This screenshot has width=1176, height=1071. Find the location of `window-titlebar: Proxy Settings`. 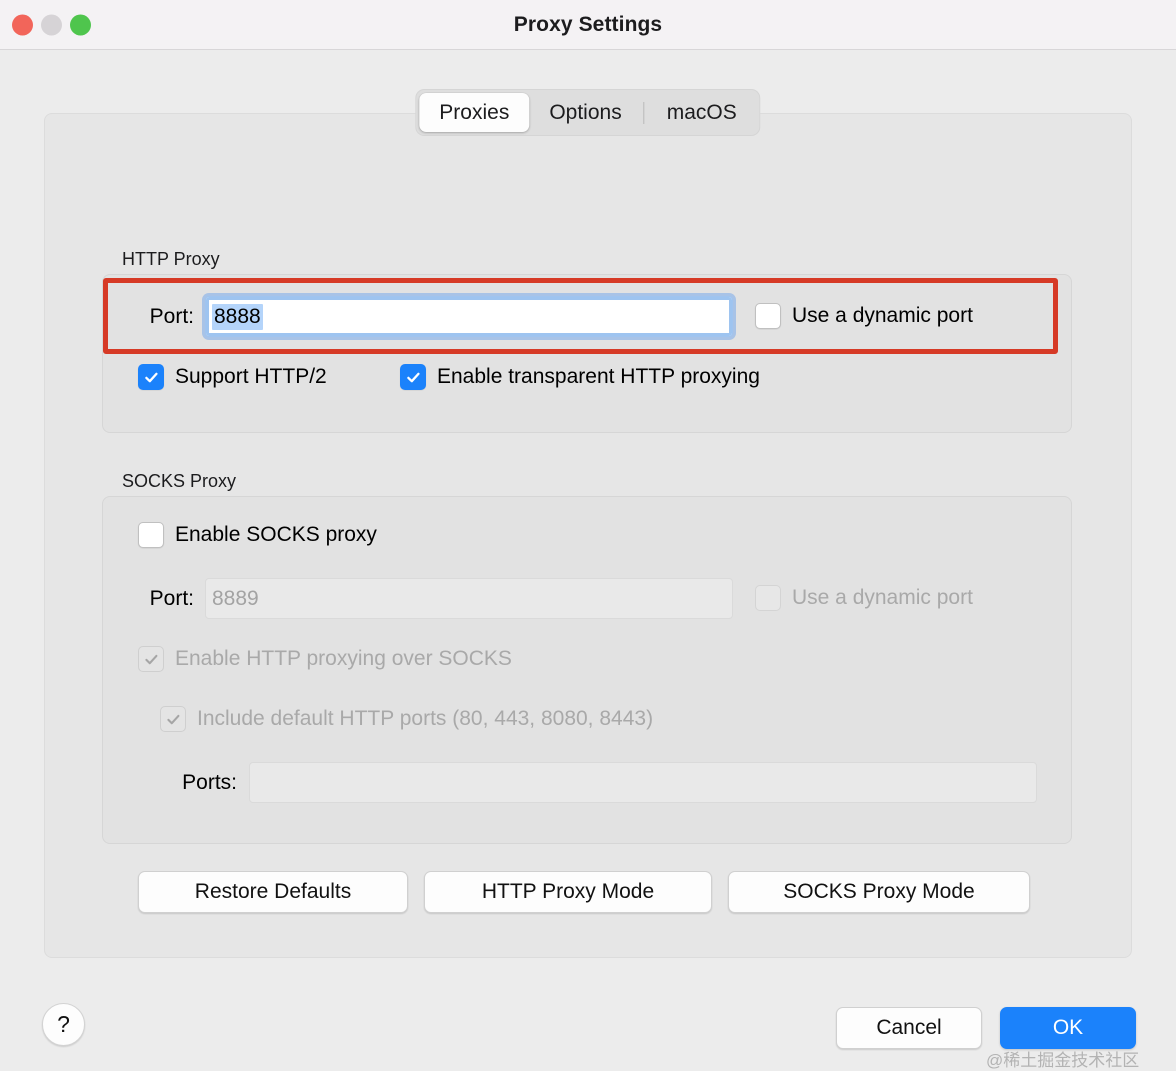

window-titlebar: Proxy Settings is located at coordinates (588, 25).